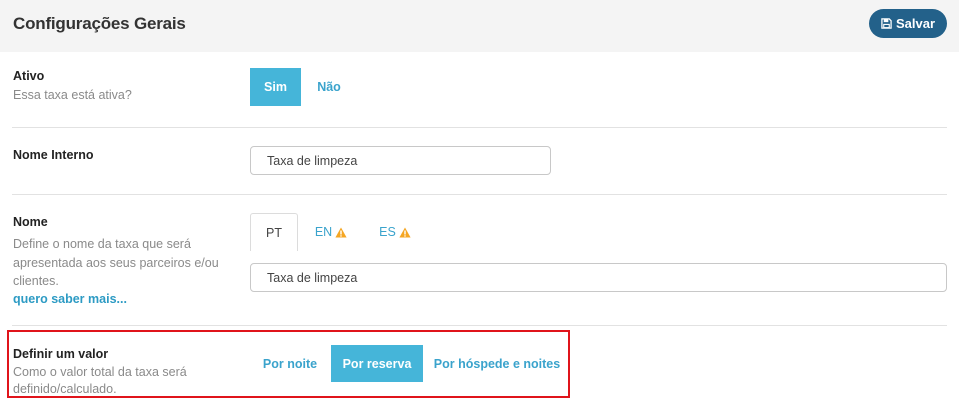  I want to click on tab-es-label: ES, so click(387, 232).